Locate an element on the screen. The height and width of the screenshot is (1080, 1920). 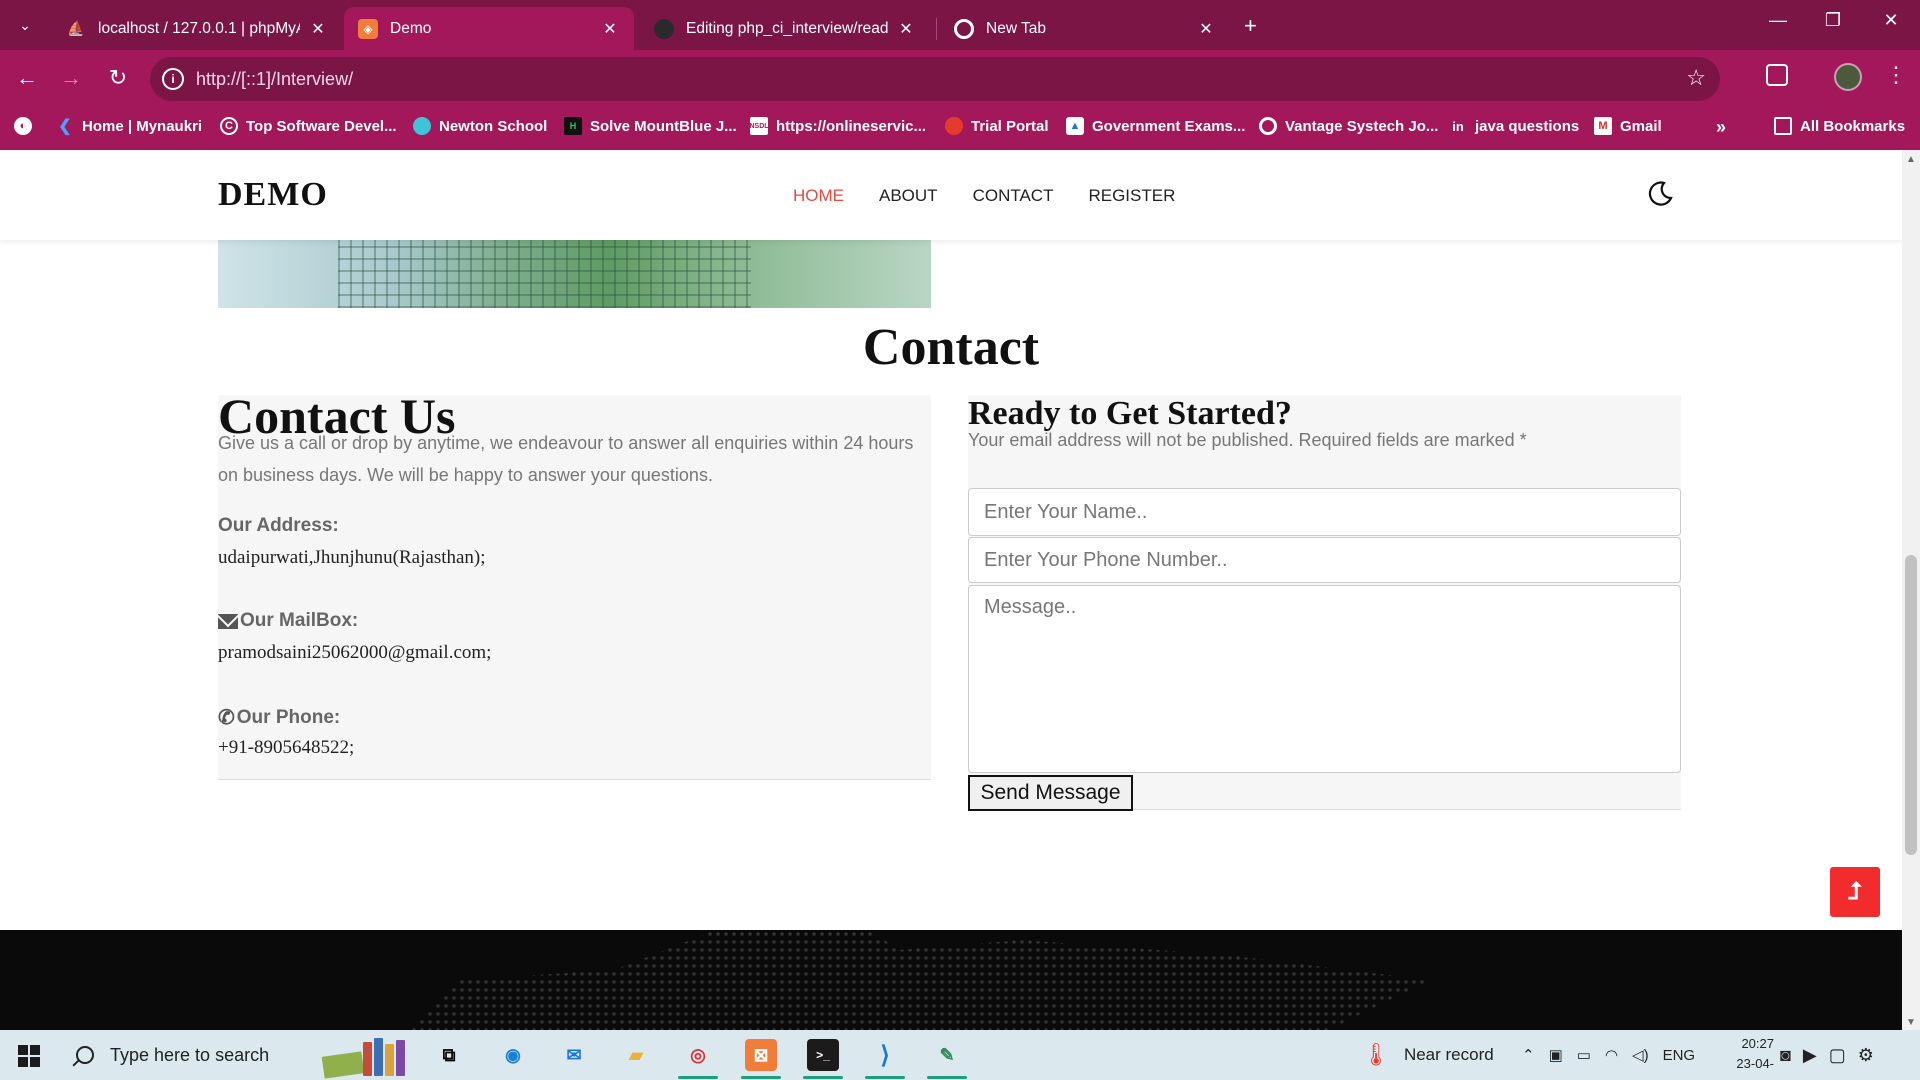
name-input is located at coordinates (1324, 512).